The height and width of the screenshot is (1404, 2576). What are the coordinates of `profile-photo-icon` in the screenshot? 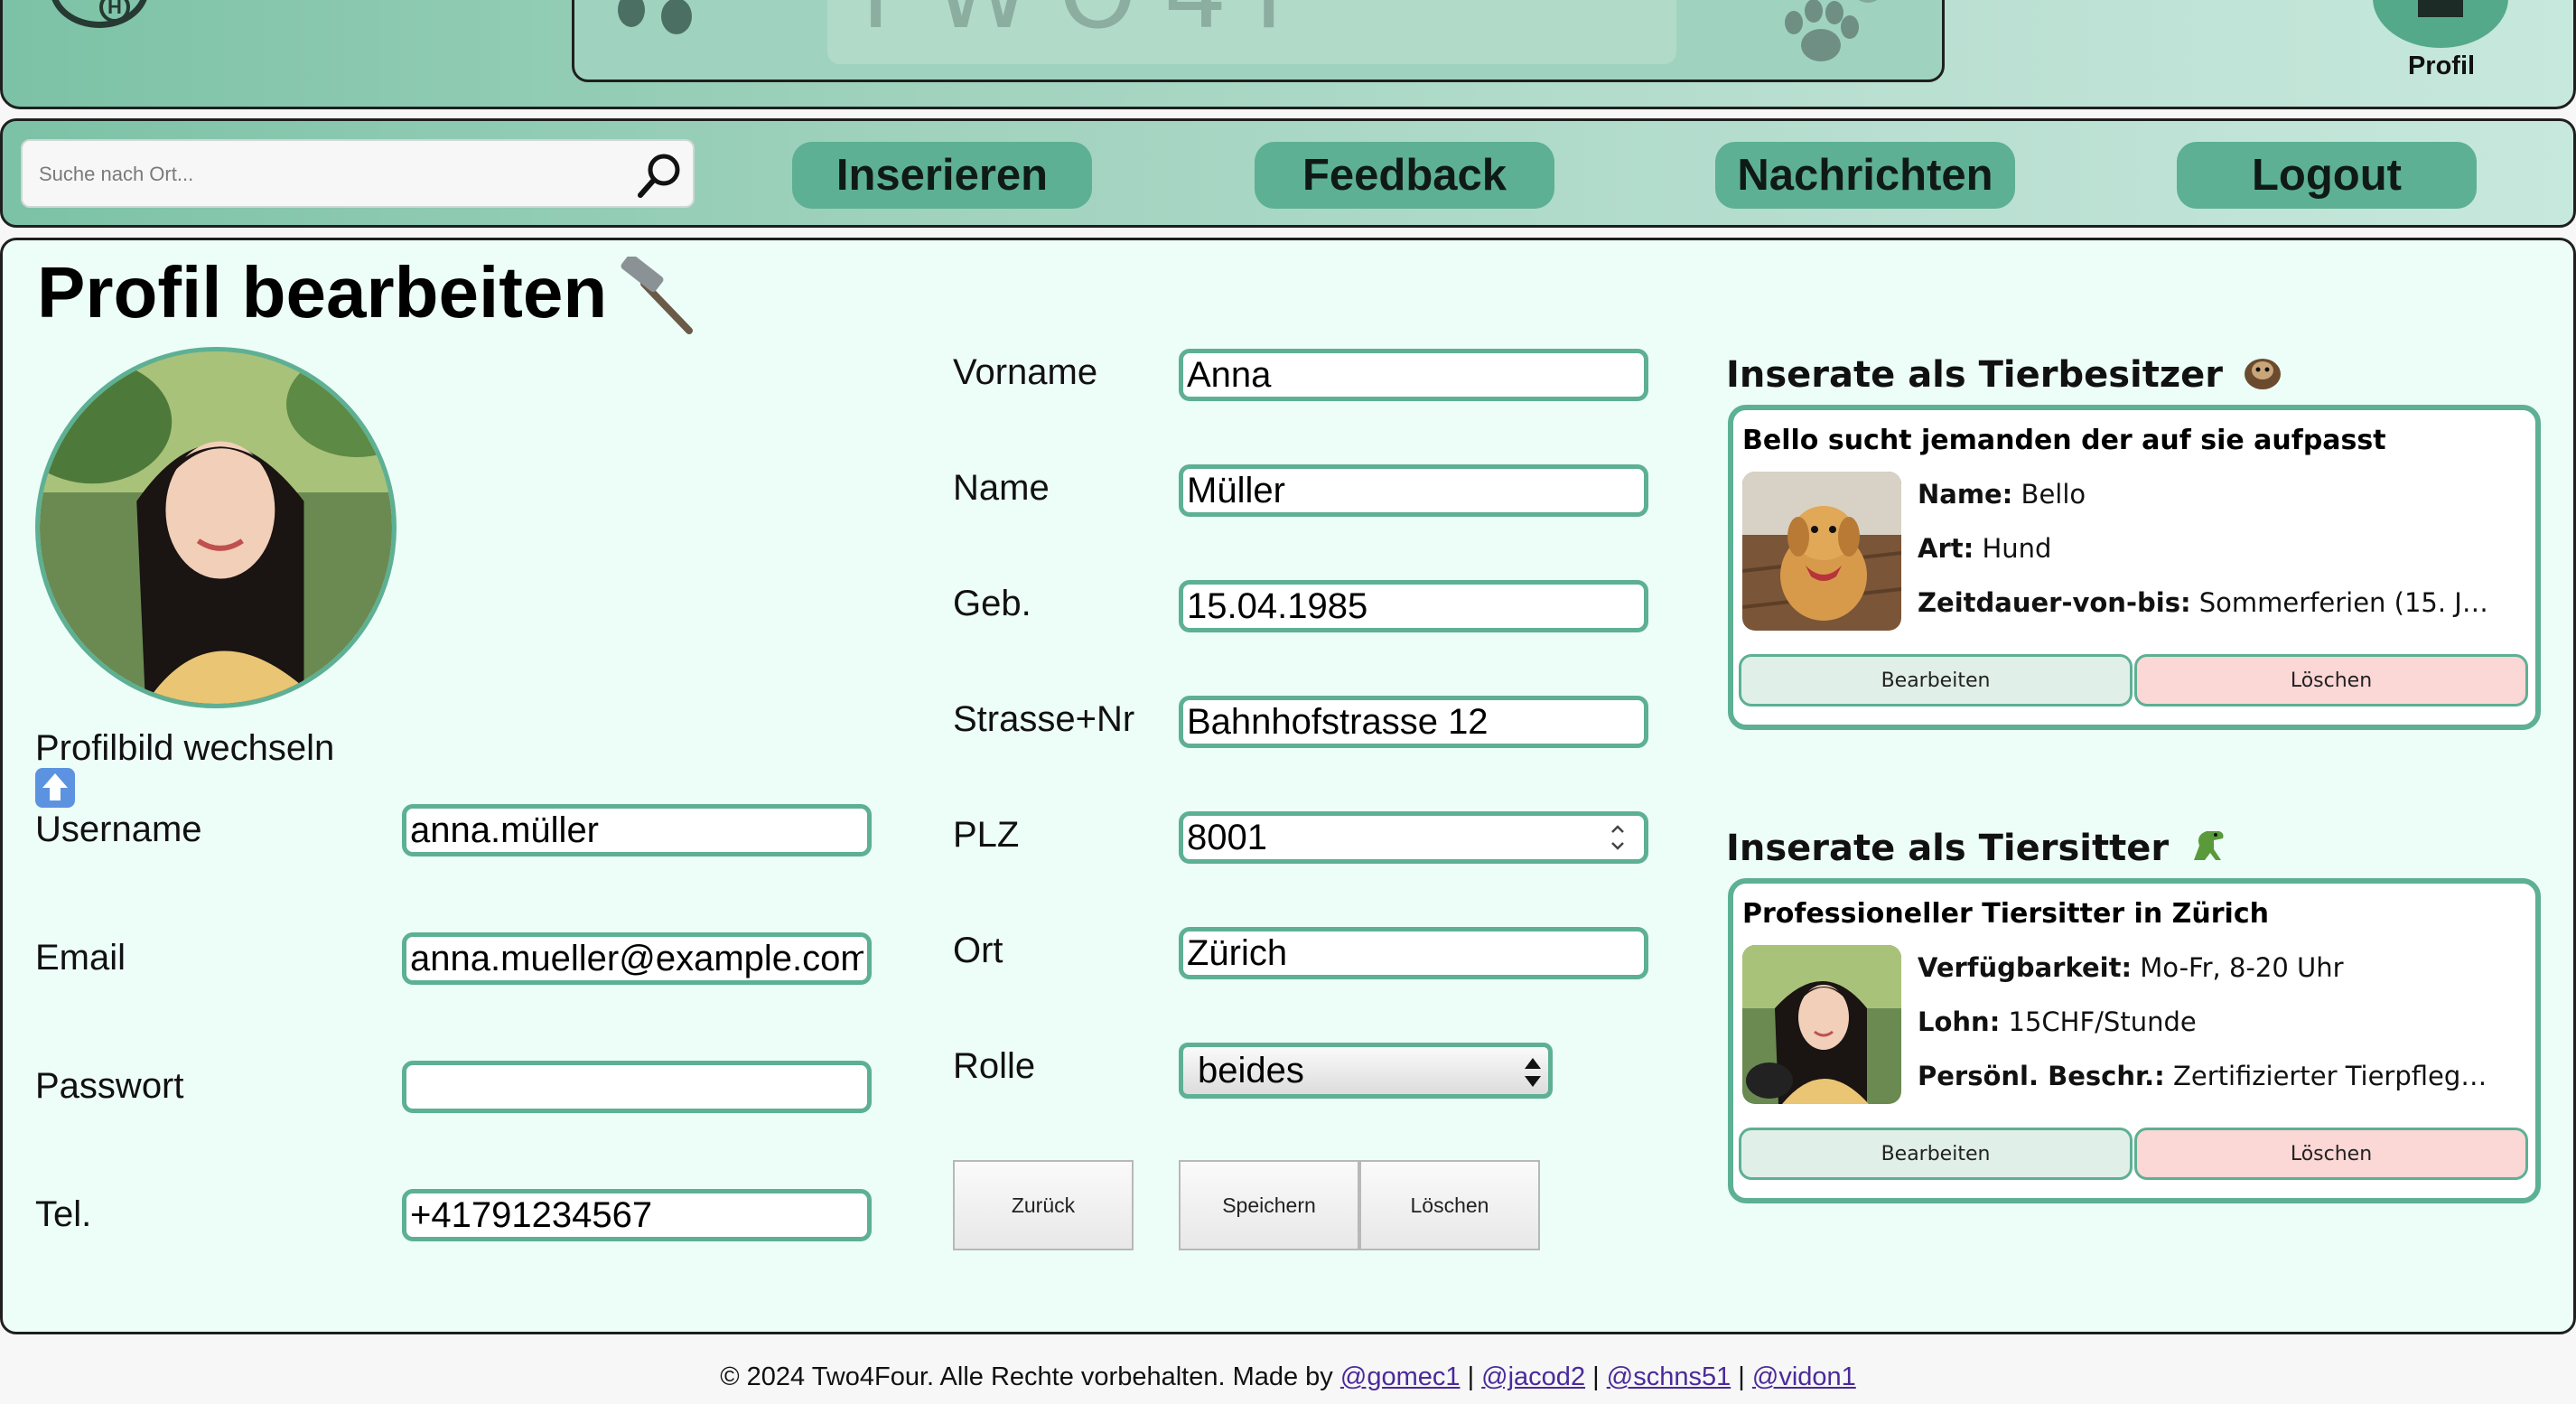 It's located at (216, 527).